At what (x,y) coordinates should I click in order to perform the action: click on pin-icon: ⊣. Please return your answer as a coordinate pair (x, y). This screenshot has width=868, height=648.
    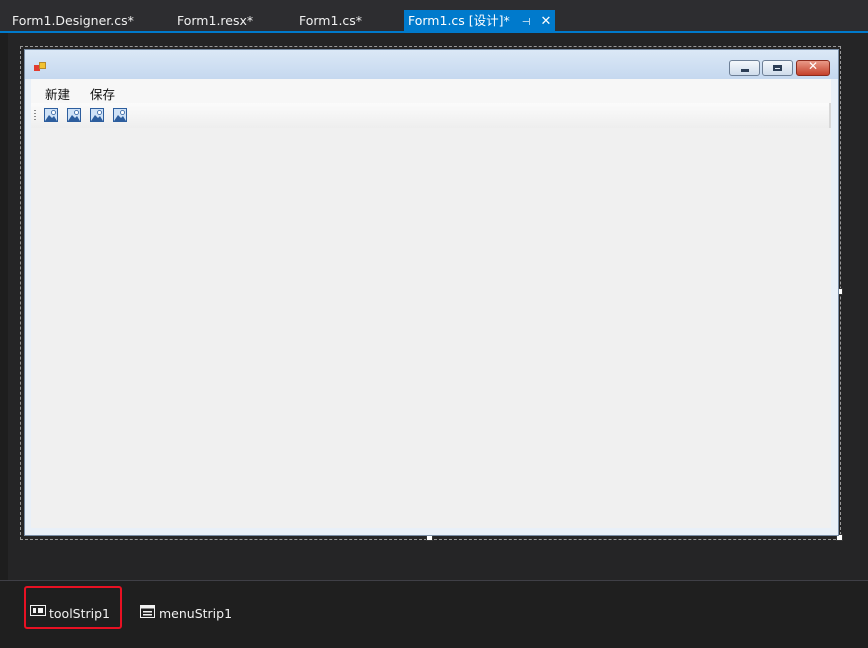
    Looking at the image, I should click on (526, 22).